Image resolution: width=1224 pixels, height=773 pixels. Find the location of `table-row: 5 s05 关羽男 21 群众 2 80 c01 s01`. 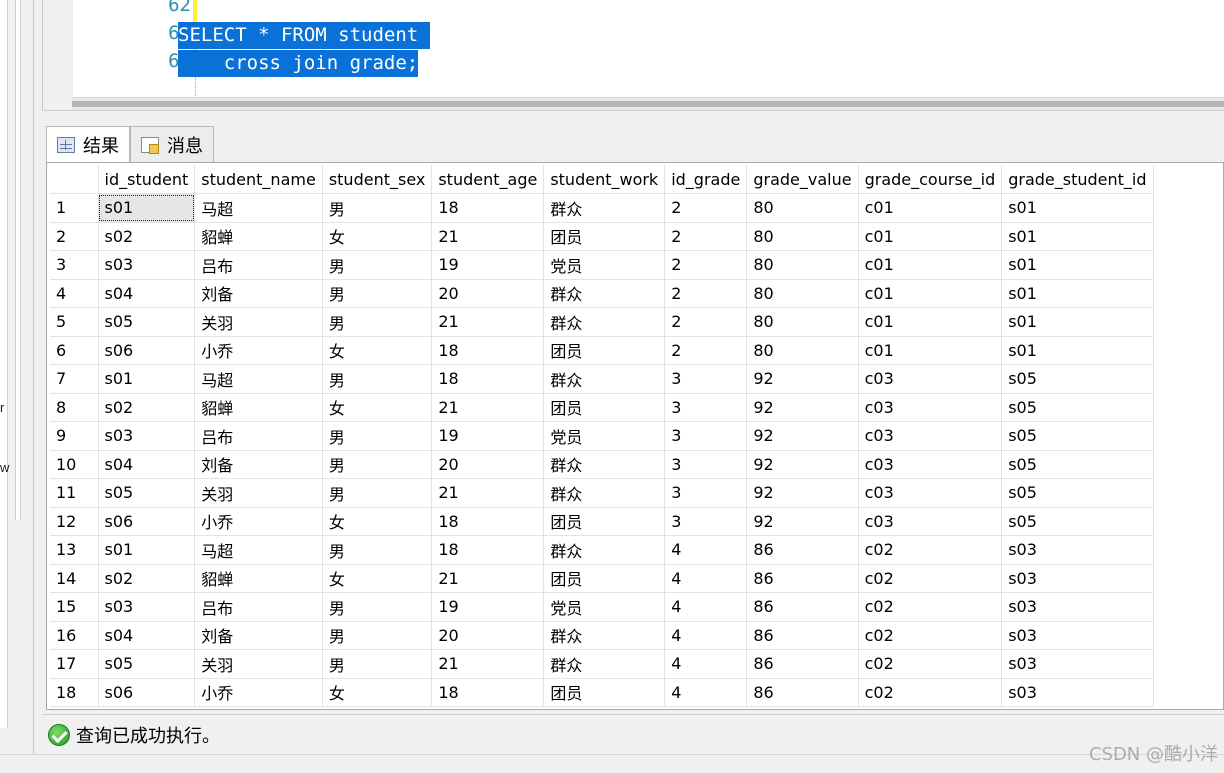

table-row: 5 s05 关羽男 21 群众 2 80 c01 s01 is located at coordinates (602, 322).